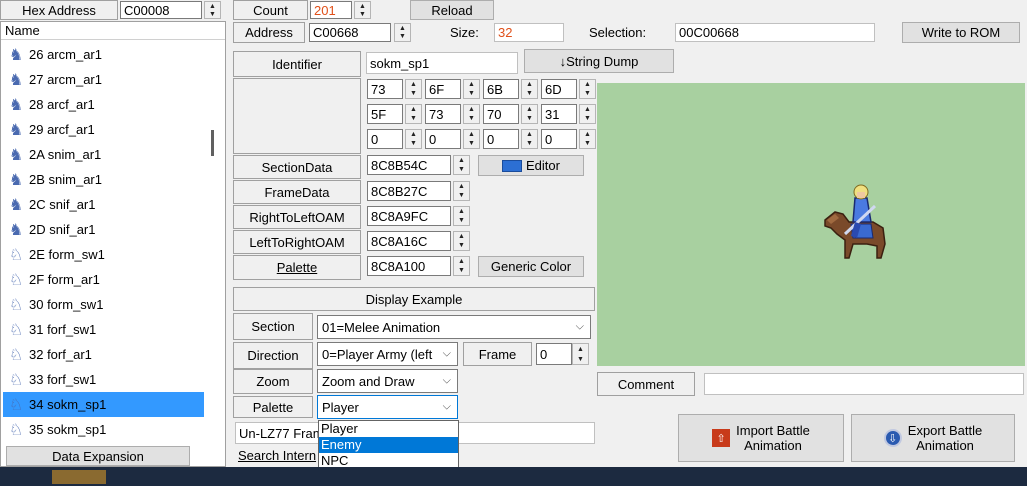 Image resolution: width=1027 pixels, height=486 pixels. What do you see at coordinates (79, 477) in the screenshot?
I see `taskbar-item` at bounding box center [79, 477].